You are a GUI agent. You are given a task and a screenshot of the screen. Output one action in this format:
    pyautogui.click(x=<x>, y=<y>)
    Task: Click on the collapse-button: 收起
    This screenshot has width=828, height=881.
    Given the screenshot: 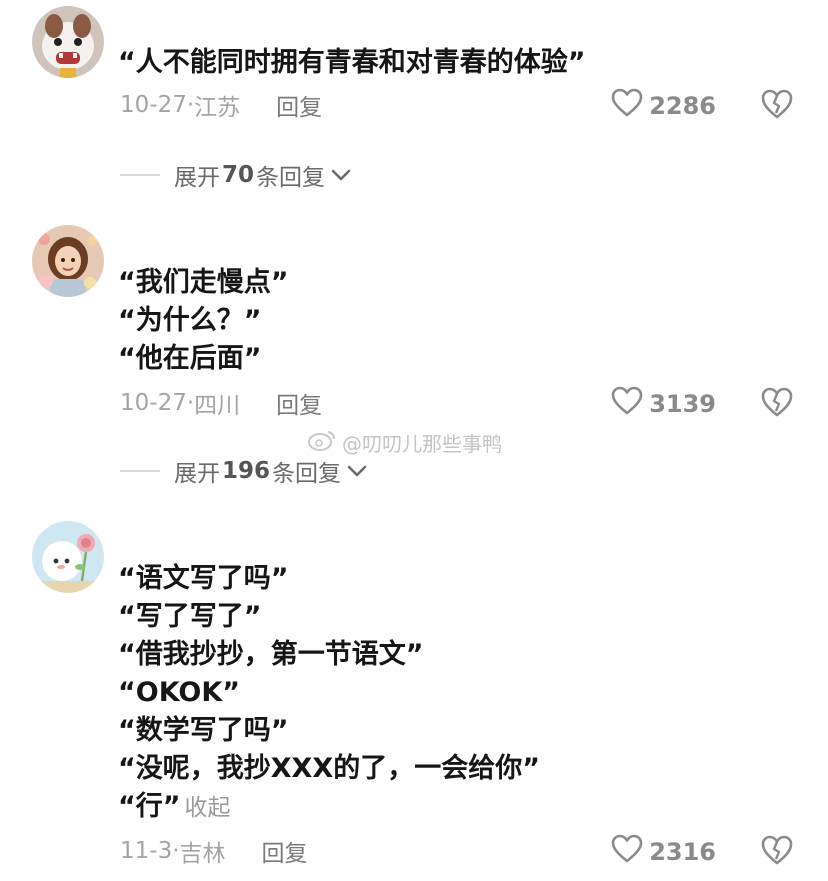 What is the action you would take?
    pyautogui.click(x=208, y=808)
    